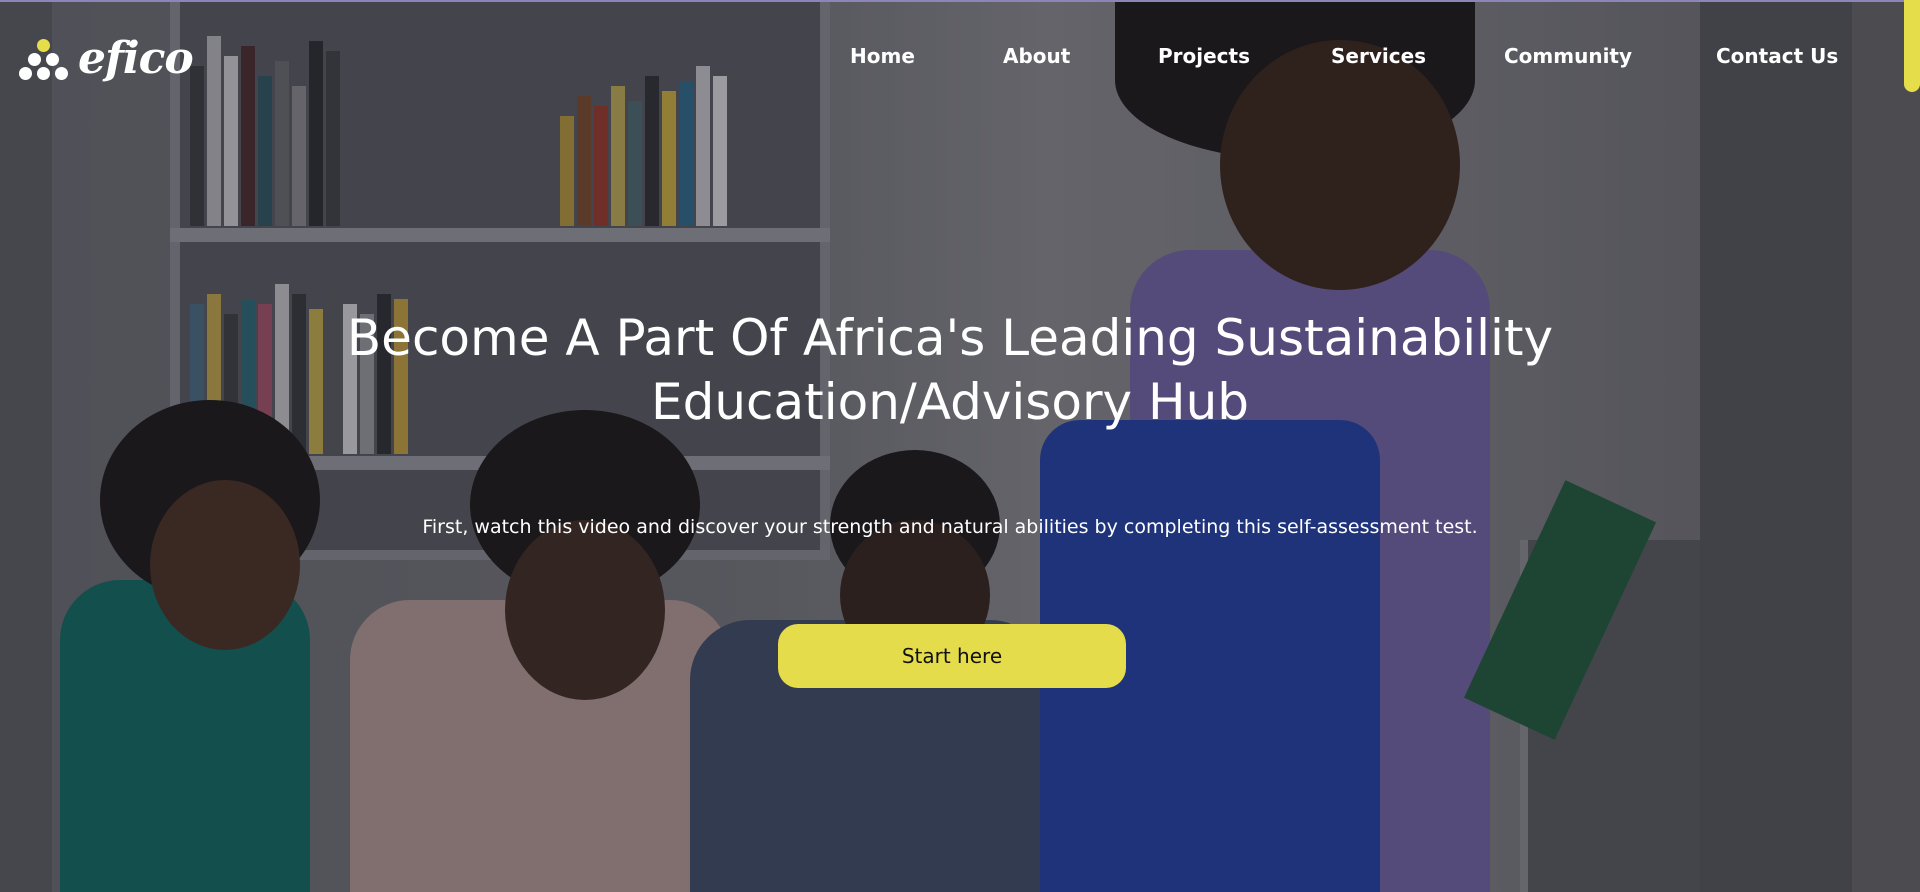  Describe the element at coordinates (950, 402) in the screenshot. I see `hero-title-line-2: Education/Advisory Hub` at that location.